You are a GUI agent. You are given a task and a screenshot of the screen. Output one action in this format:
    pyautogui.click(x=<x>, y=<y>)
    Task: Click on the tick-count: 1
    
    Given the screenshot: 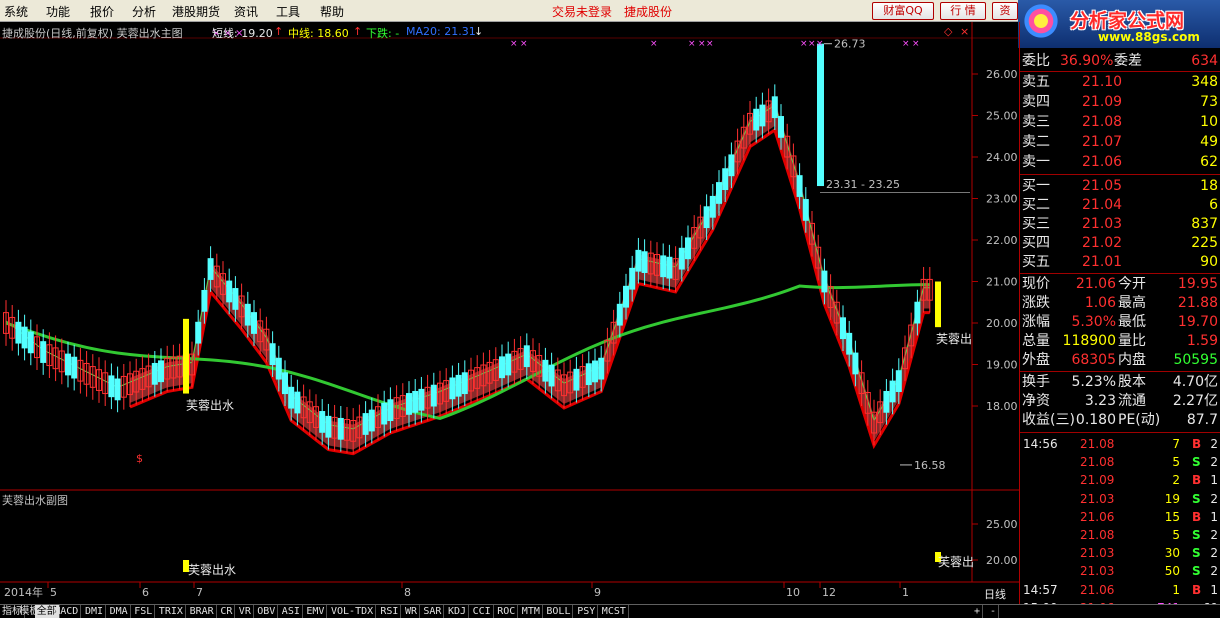 What is the action you would take?
    pyautogui.click(x=1214, y=516)
    